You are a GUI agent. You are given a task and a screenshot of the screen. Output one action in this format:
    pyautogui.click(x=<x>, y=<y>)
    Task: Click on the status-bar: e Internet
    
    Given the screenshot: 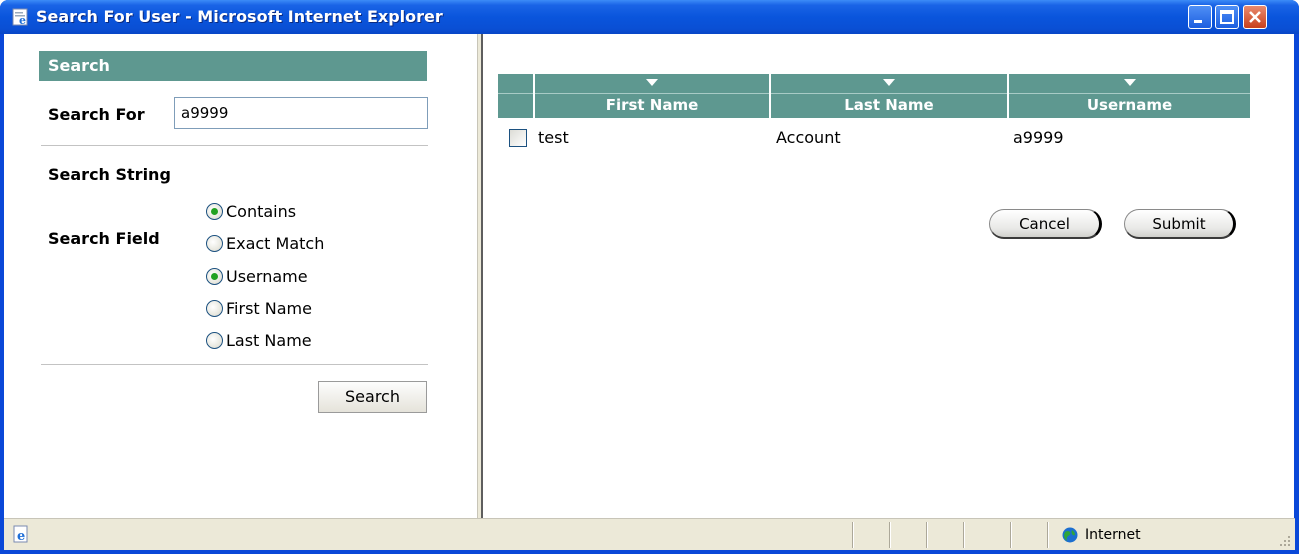 What is the action you would take?
    pyautogui.click(x=649, y=534)
    